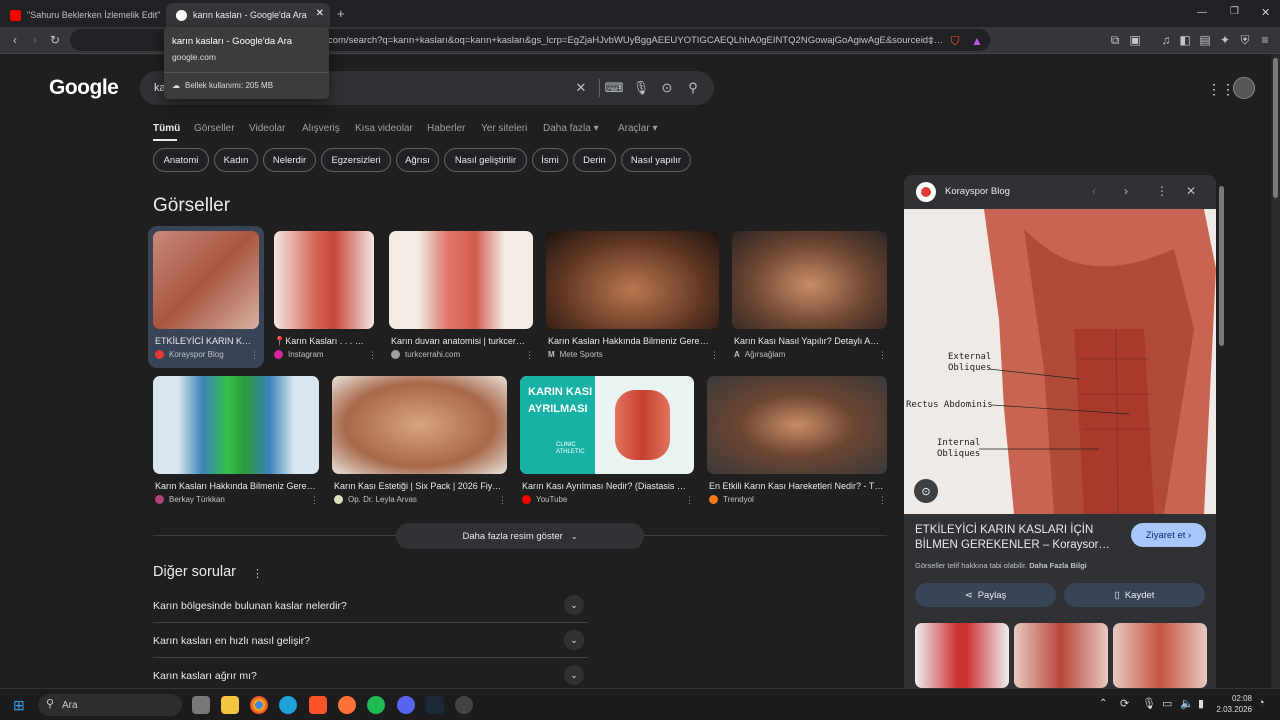 Image resolution: width=1280 pixels, height=720 pixels. Describe the element at coordinates (356, 160) in the screenshot. I see `chip-egzersizleri: Egzersizleri` at that location.